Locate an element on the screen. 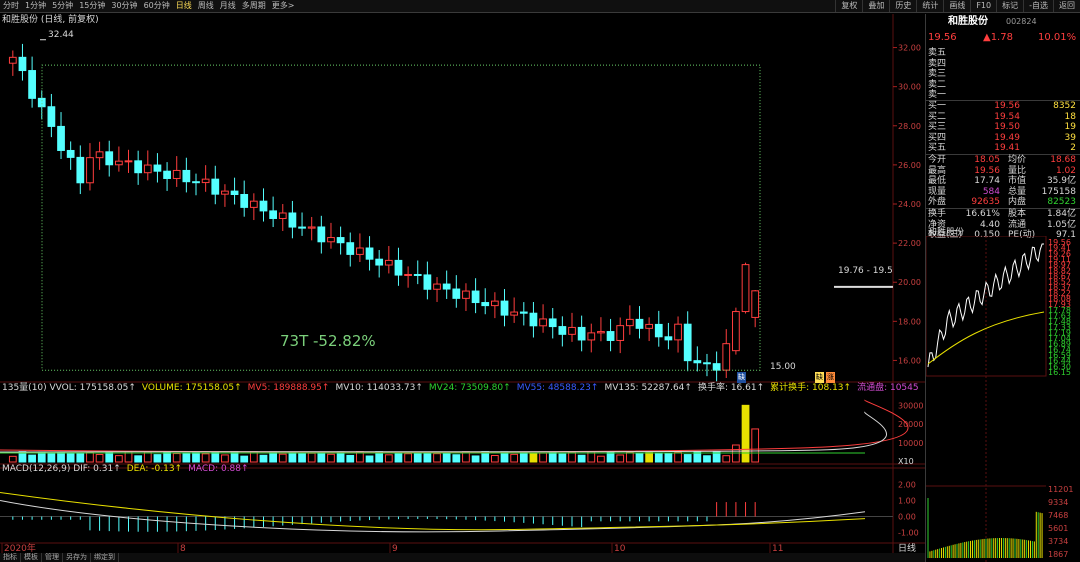 This screenshot has height=562, width=1080. bid-row-0-cell: 8352 is located at coordinates (1064, 106).